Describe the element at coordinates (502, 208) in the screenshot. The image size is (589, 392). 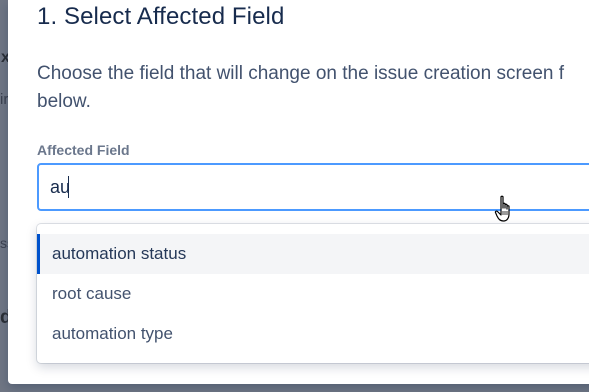
I see `hand-pointer-icon` at that location.